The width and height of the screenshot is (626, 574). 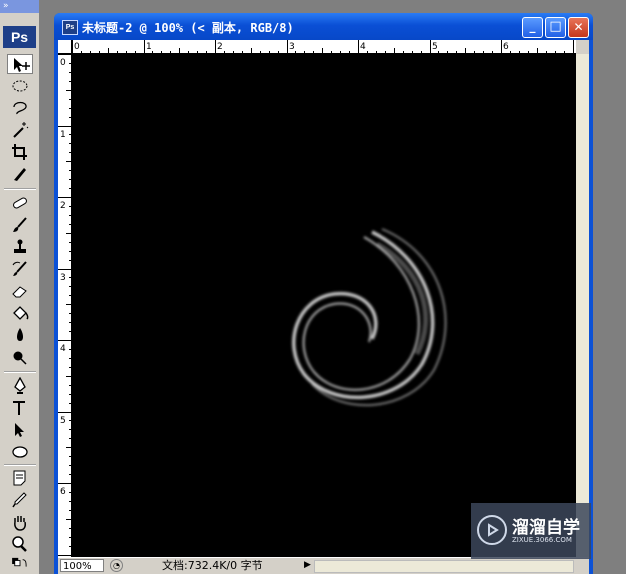 What do you see at coordinates (20, 430) in the screenshot?
I see `path-selection-icon` at bounding box center [20, 430].